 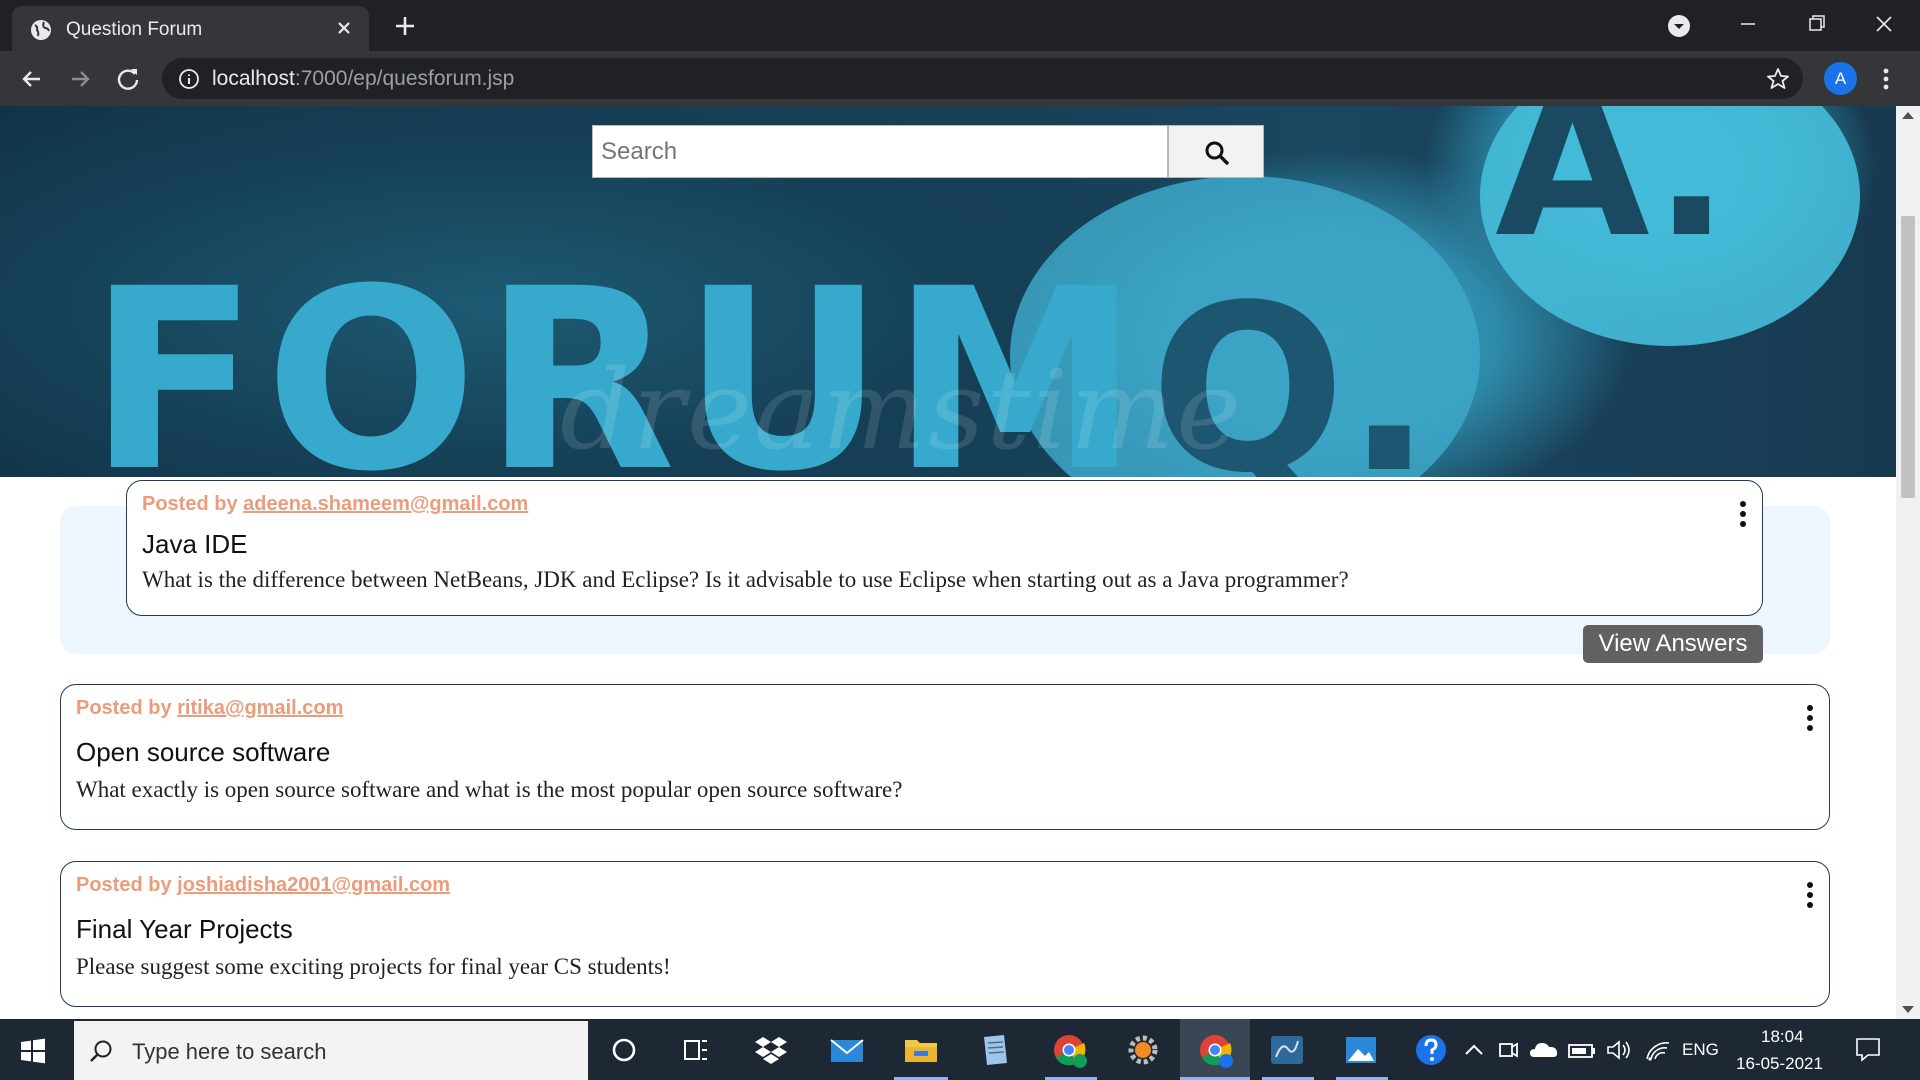 What do you see at coordinates (1361, 1050) in the screenshot?
I see `photos-icon` at bounding box center [1361, 1050].